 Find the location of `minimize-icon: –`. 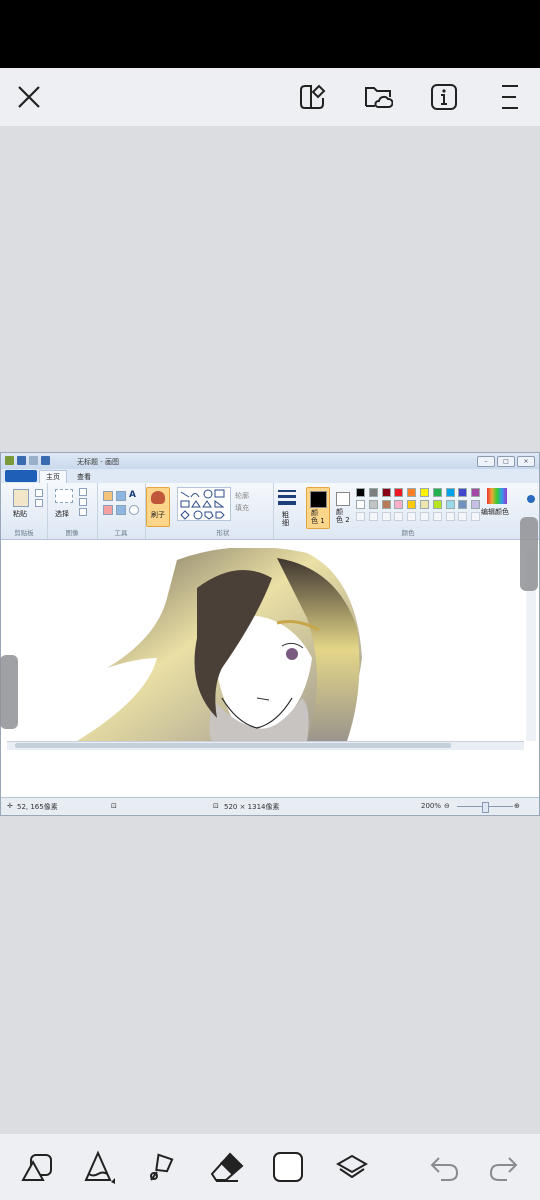

minimize-icon: – is located at coordinates (486, 461).